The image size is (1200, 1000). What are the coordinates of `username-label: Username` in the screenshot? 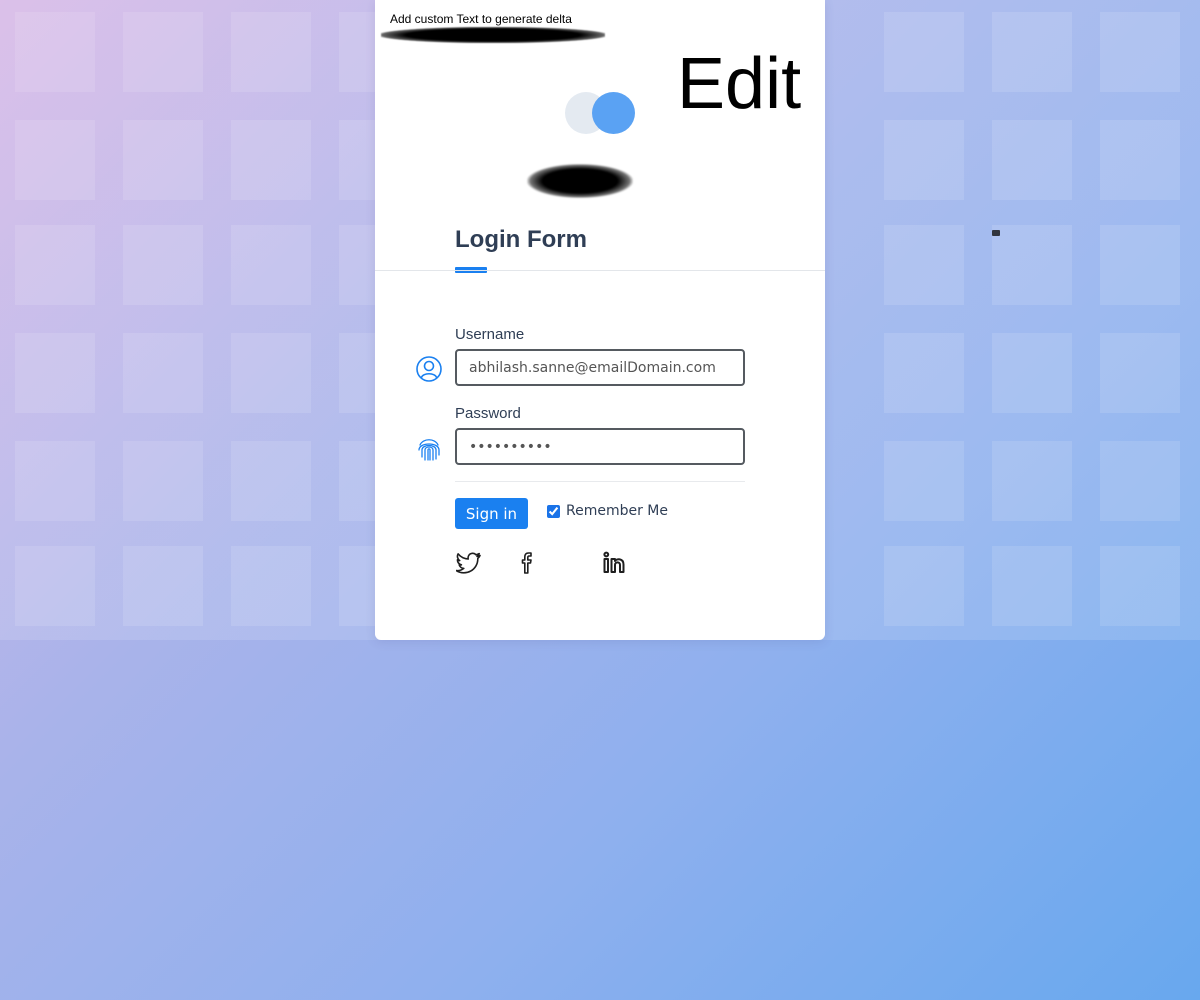 It's located at (490, 334).